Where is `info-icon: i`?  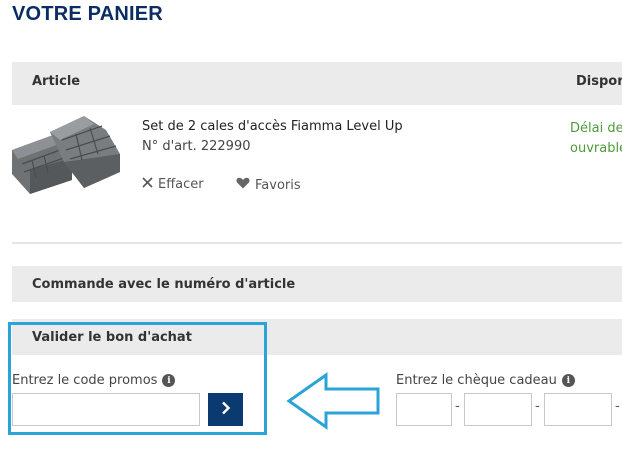 info-icon: i is located at coordinates (568, 380).